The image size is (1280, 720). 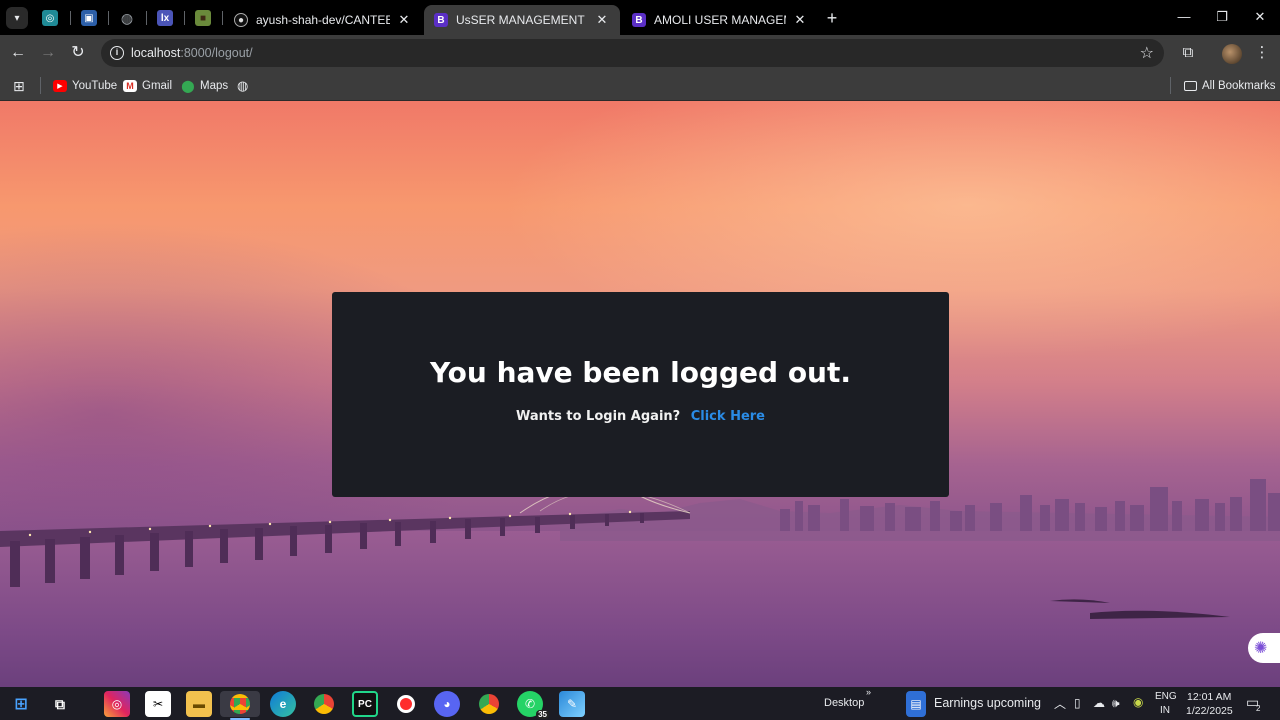 What do you see at coordinates (17, 18) in the screenshot?
I see `tab-search-button: ▾` at bounding box center [17, 18].